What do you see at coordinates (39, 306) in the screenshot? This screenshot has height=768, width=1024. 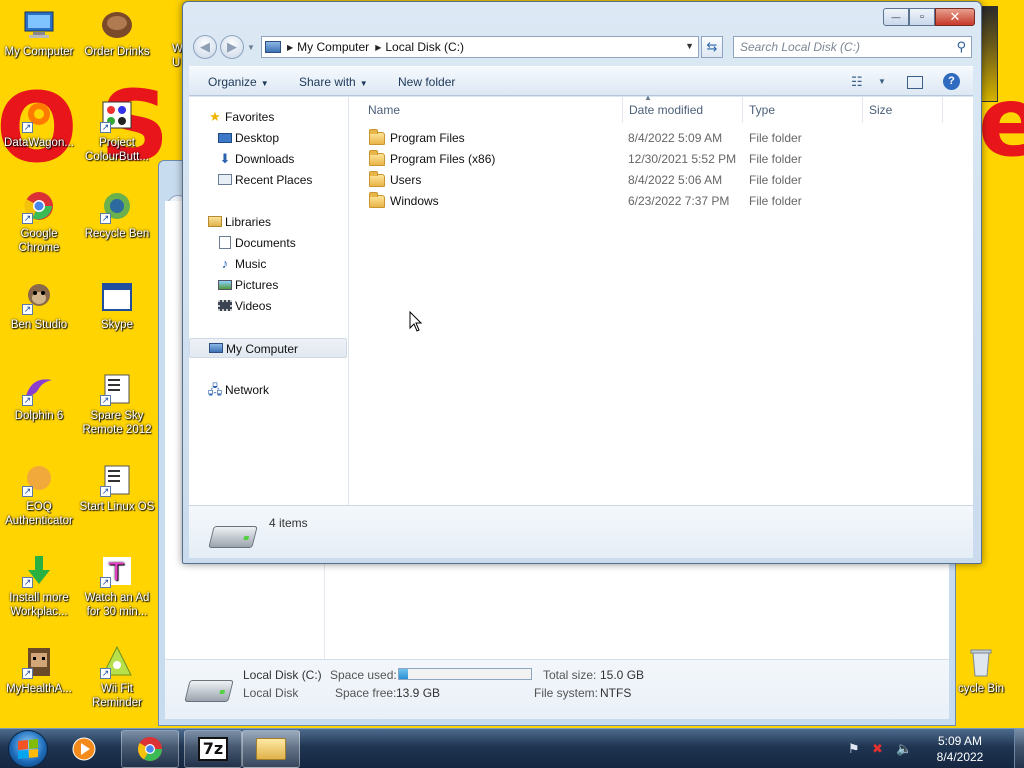 I see `desktop-icon-ben-studio: ↗ Ben Studio` at bounding box center [39, 306].